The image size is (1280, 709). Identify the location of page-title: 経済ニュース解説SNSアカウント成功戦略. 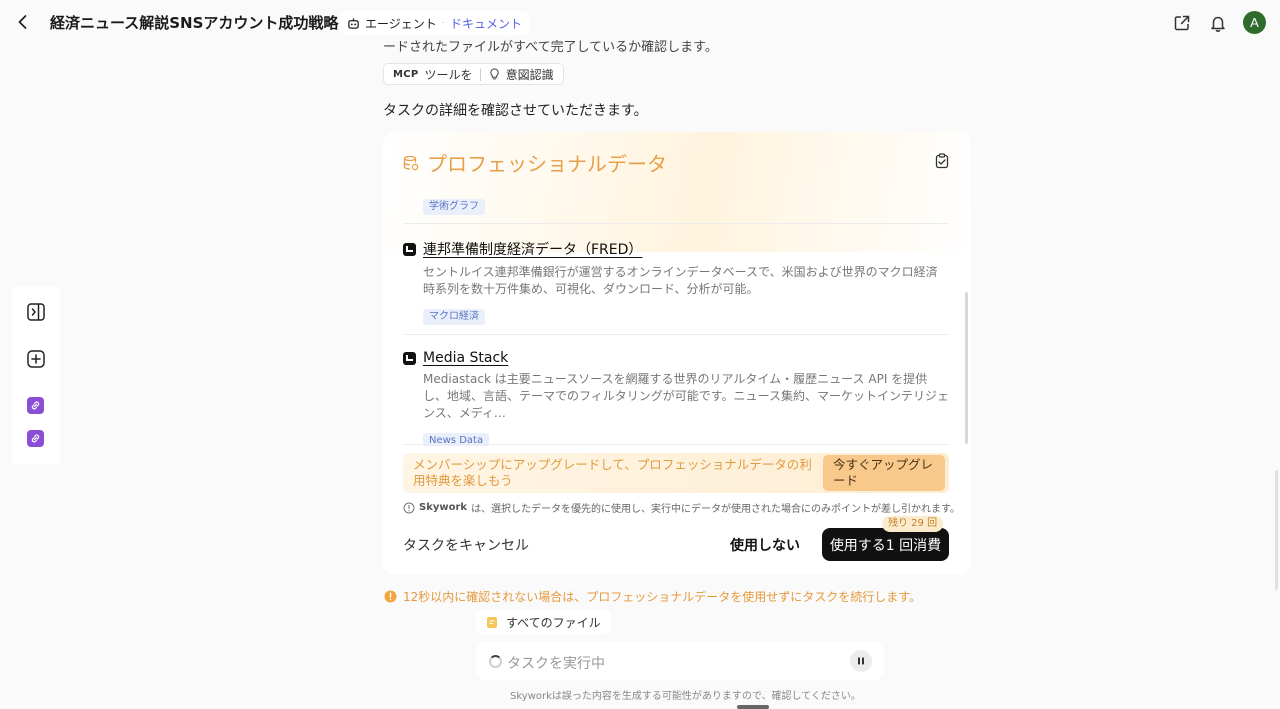
(194, 23).